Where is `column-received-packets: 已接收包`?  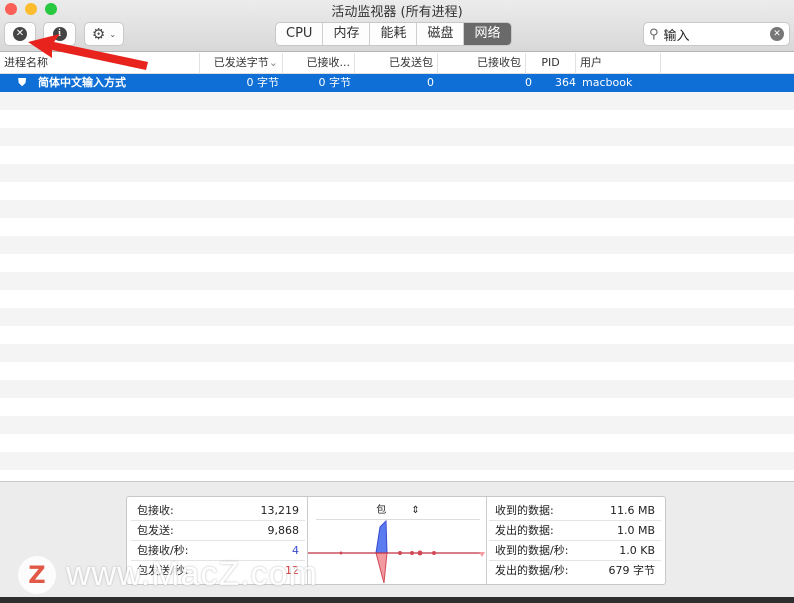
column-received-packets: 已接收包 is located at coordinates (482, 63).